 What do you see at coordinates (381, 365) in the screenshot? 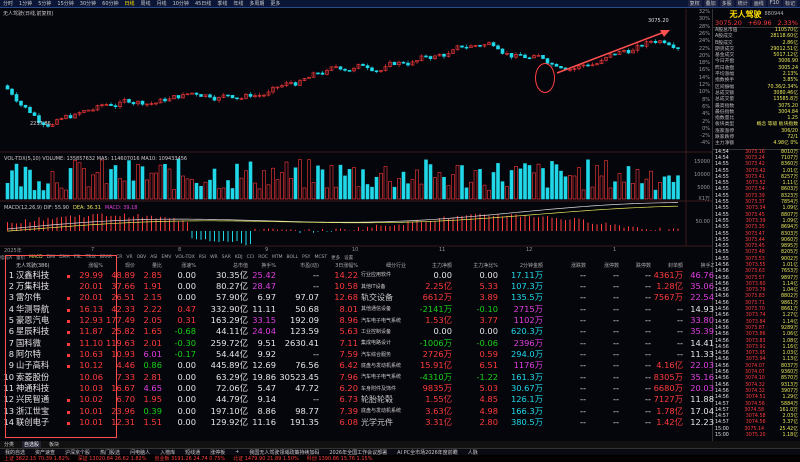
I see `industry: 底盘与发动机系统` at bounding box center [381, 365].